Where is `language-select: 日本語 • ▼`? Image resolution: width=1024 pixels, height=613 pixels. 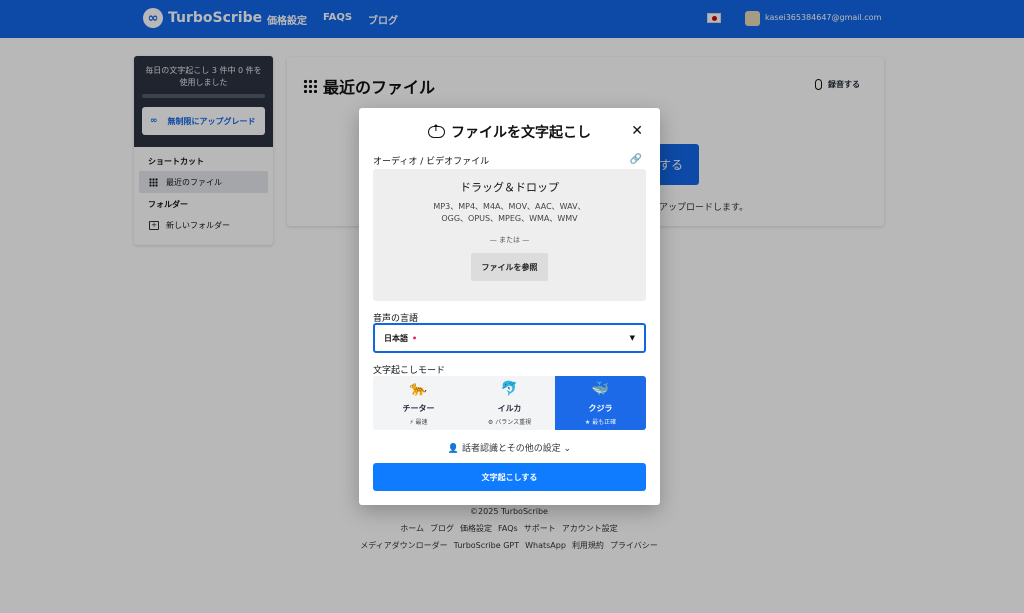
language-select: 日本語 • ▼ is located at coordinates (509, 338).